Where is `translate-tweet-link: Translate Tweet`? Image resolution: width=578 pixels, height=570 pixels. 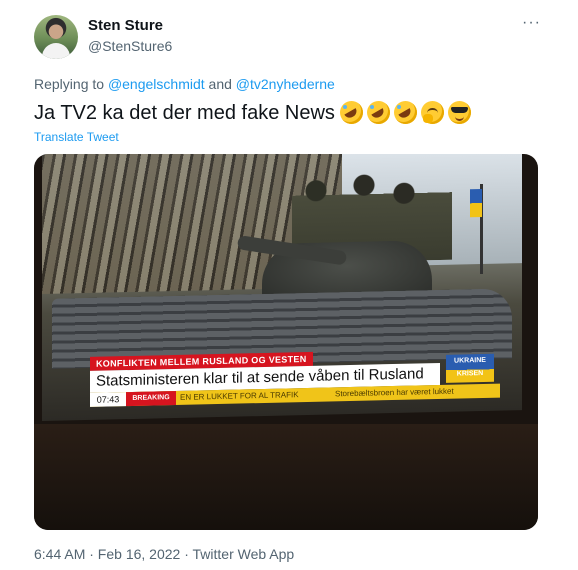 translate-tweet-link: Translate Tweet is located at coordinates (76, 137).